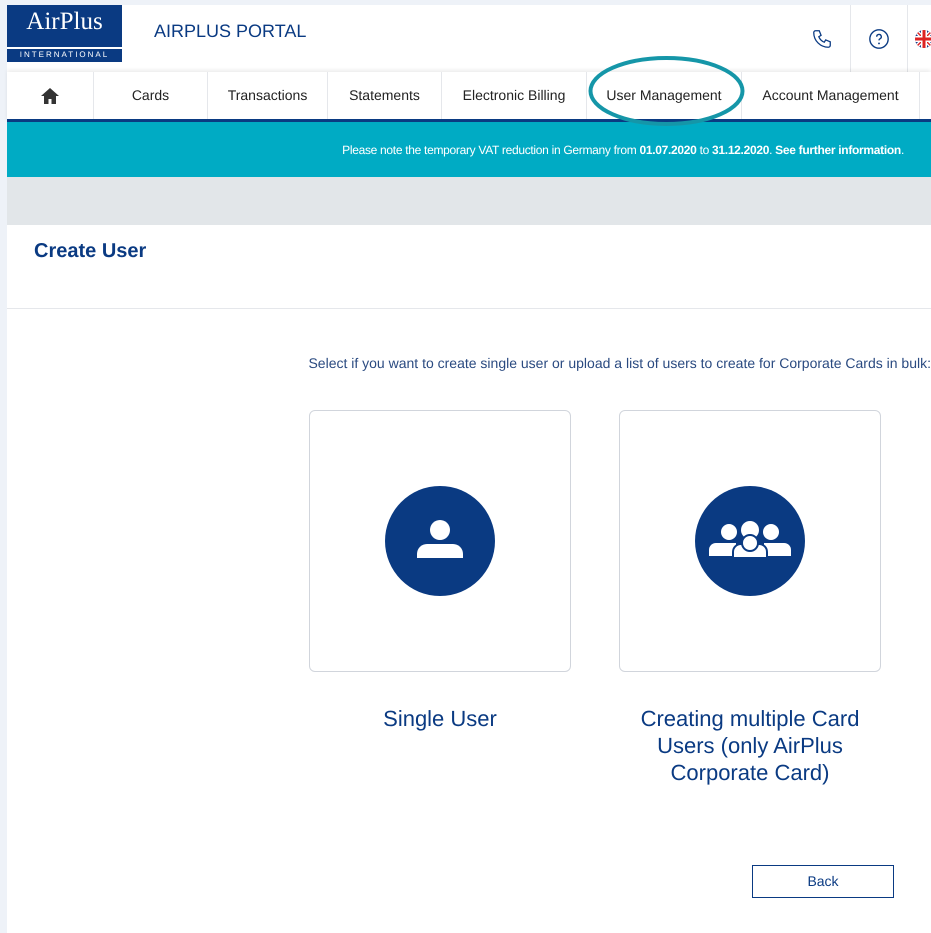 The width and height of the screenshot is (931, 933). I want to click on nav-tab: Cards, so click(151, 95).